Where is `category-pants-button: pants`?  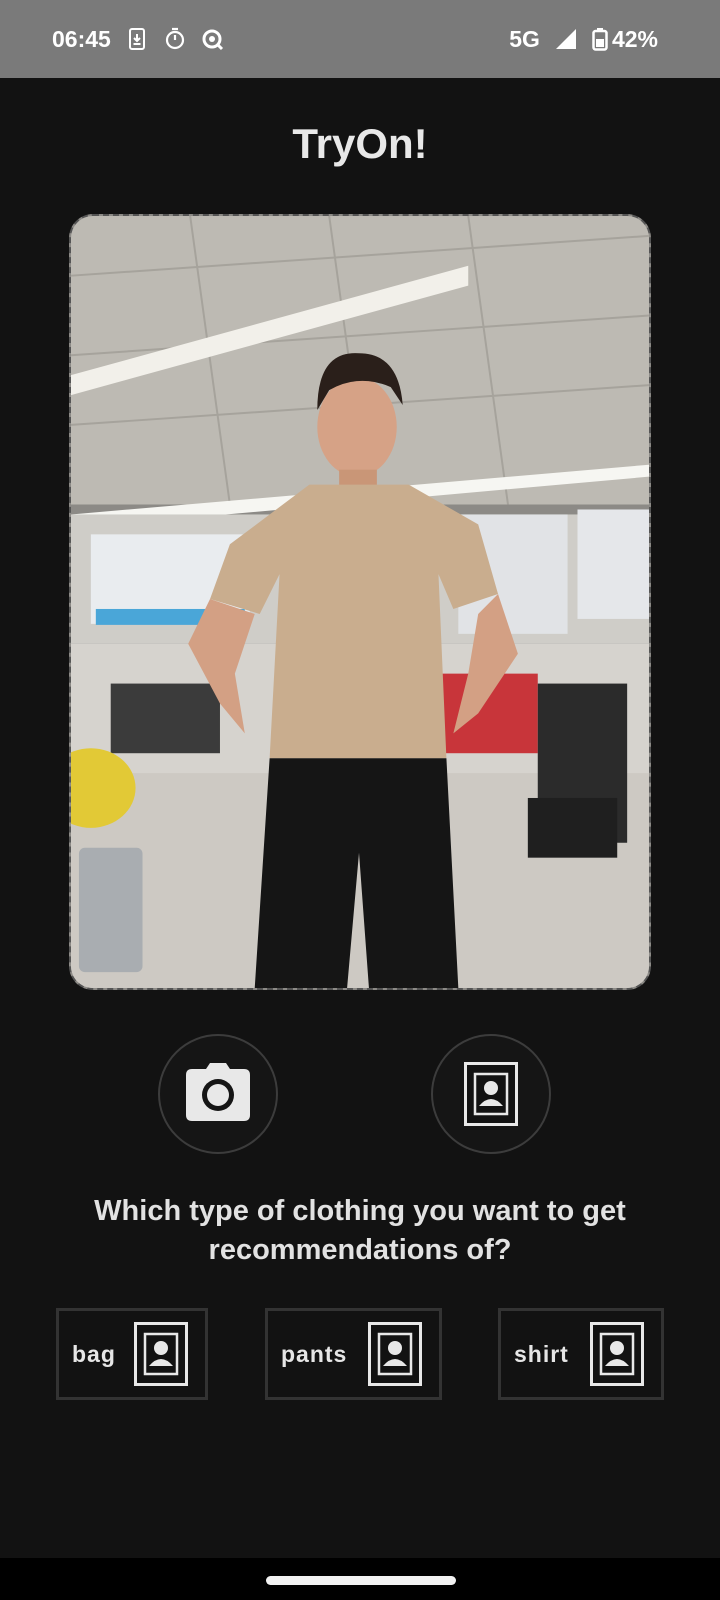 category-pants-button: pants is located at coordinates (353, 1354).